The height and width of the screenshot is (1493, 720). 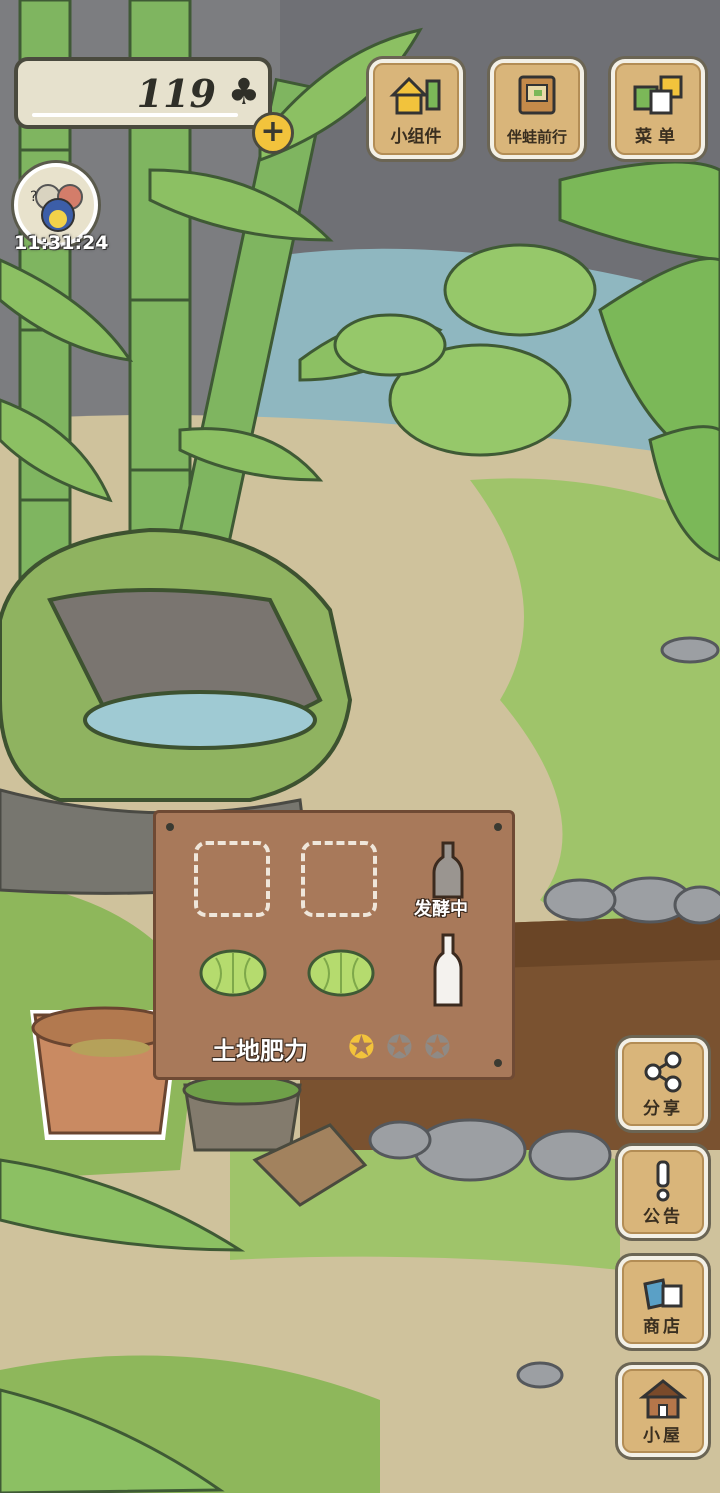 I want to click on clover-icon: ♣, so click(x=243, y=92).